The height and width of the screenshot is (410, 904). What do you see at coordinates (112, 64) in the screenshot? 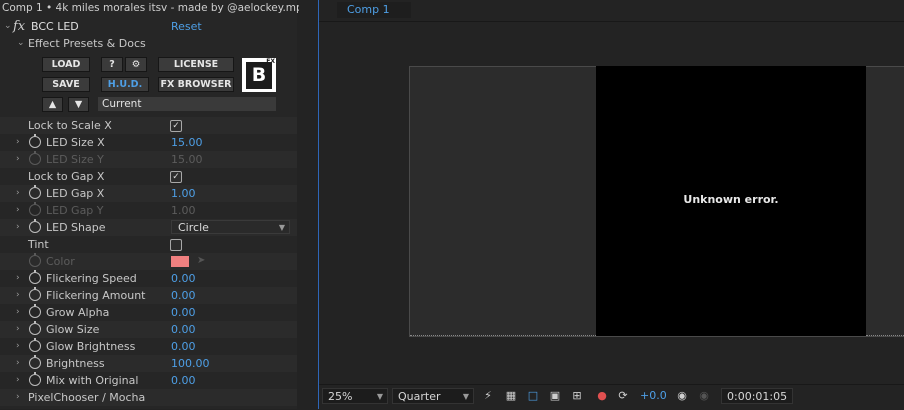
I see `help-button: ?` at bounding box center [112, 64].